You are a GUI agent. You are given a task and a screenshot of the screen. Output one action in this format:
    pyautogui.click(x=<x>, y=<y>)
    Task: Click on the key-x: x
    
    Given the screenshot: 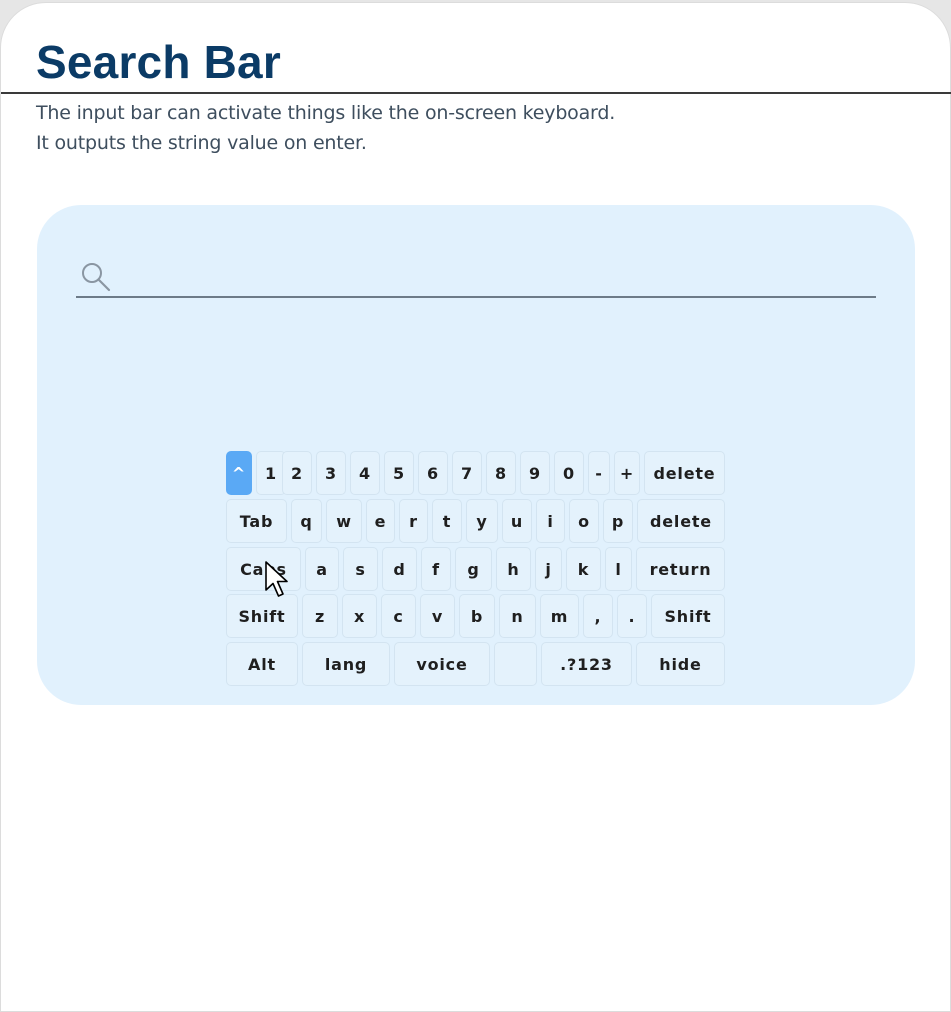 What is the action you would take?
    pyautogui.click(x=359, y=616)
    